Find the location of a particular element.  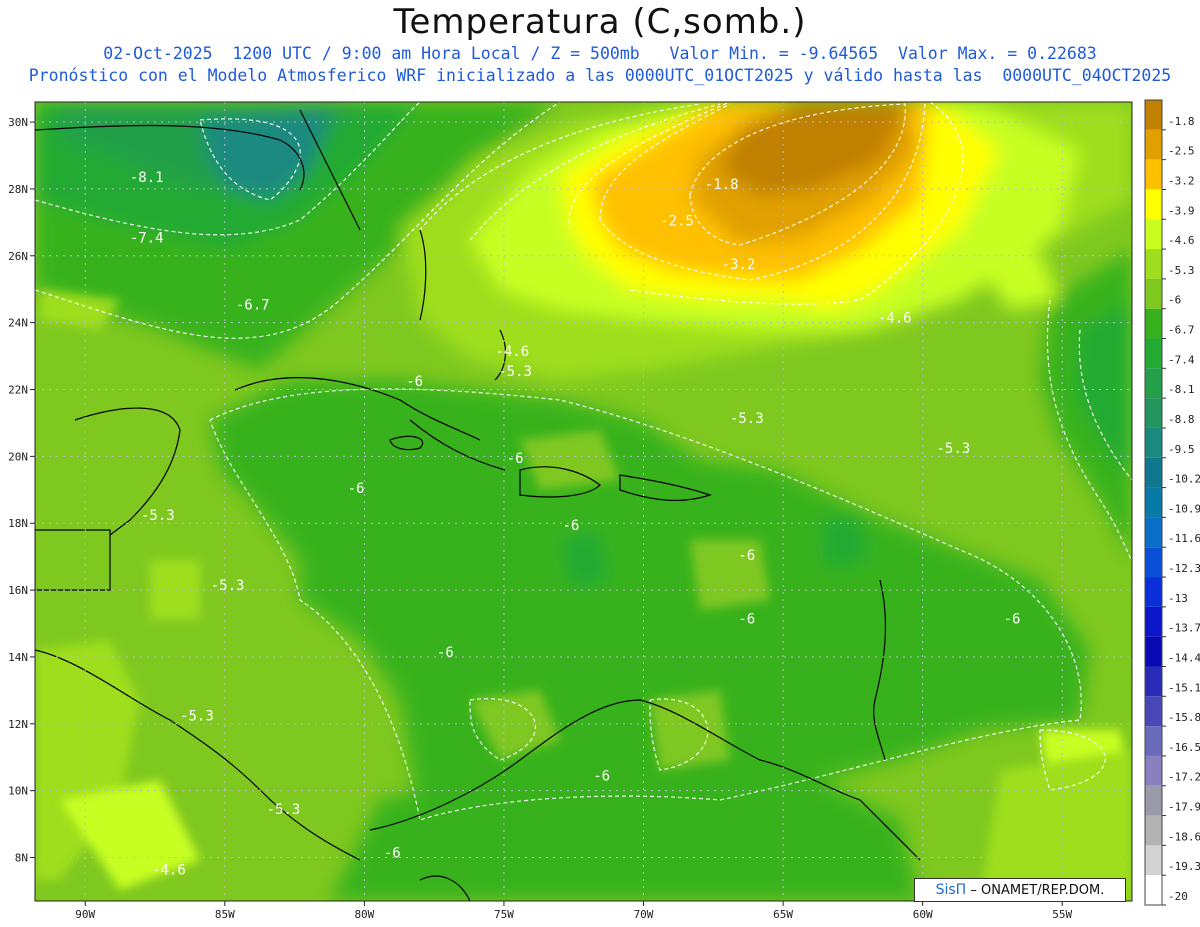

contour-label: -6.7 is located at coordinates (253, 305).